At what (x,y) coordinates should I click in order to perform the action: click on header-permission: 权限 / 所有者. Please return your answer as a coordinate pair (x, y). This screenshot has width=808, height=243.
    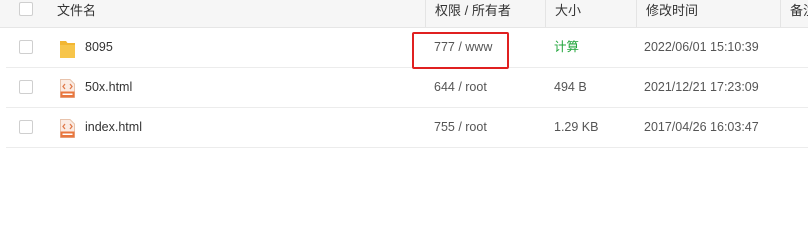
    Looking at the image, I should click on (473, 13).